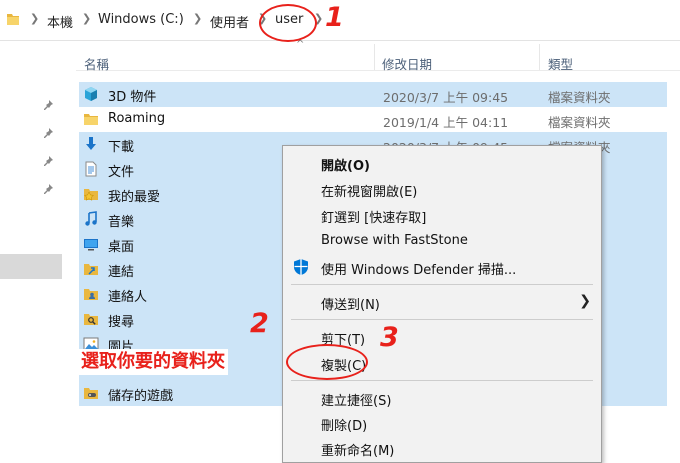 Image resolution: width=680 pixels, height=463 pixels. Describe the element at coordinates (350, 305) in the screenshot. I see `menu-item-label: 傳送到(N)` at that location.